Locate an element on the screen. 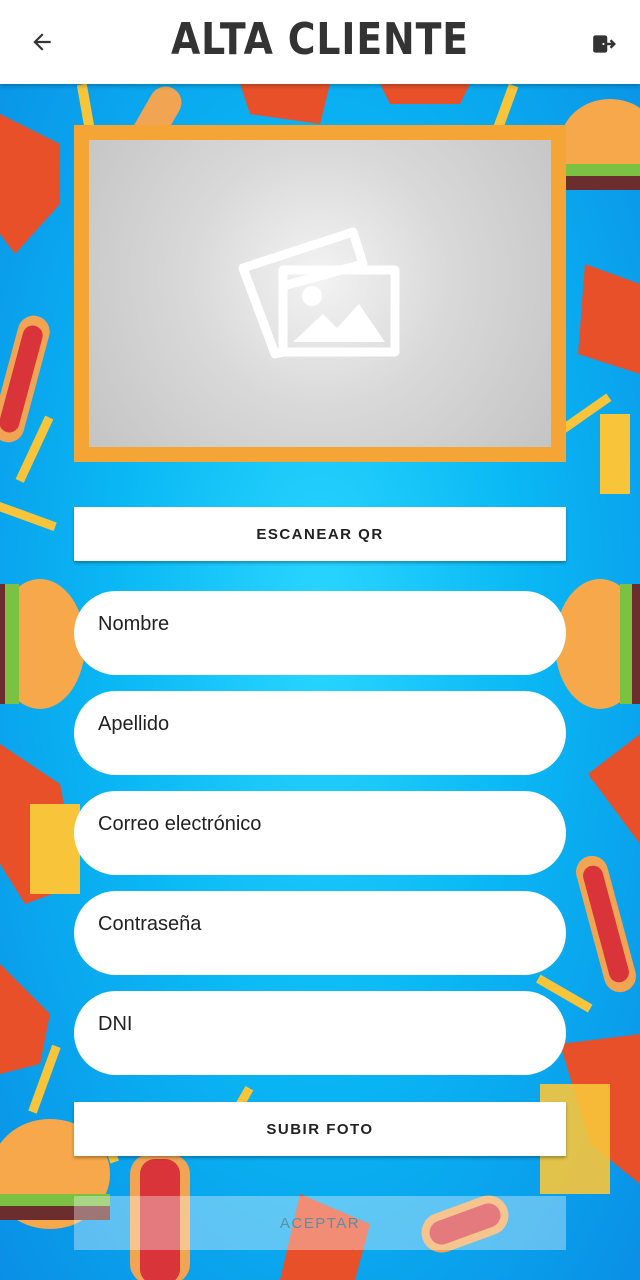 The height and width of the screenshot is (1280, 640). password-input is located at coordinates (320, 924).